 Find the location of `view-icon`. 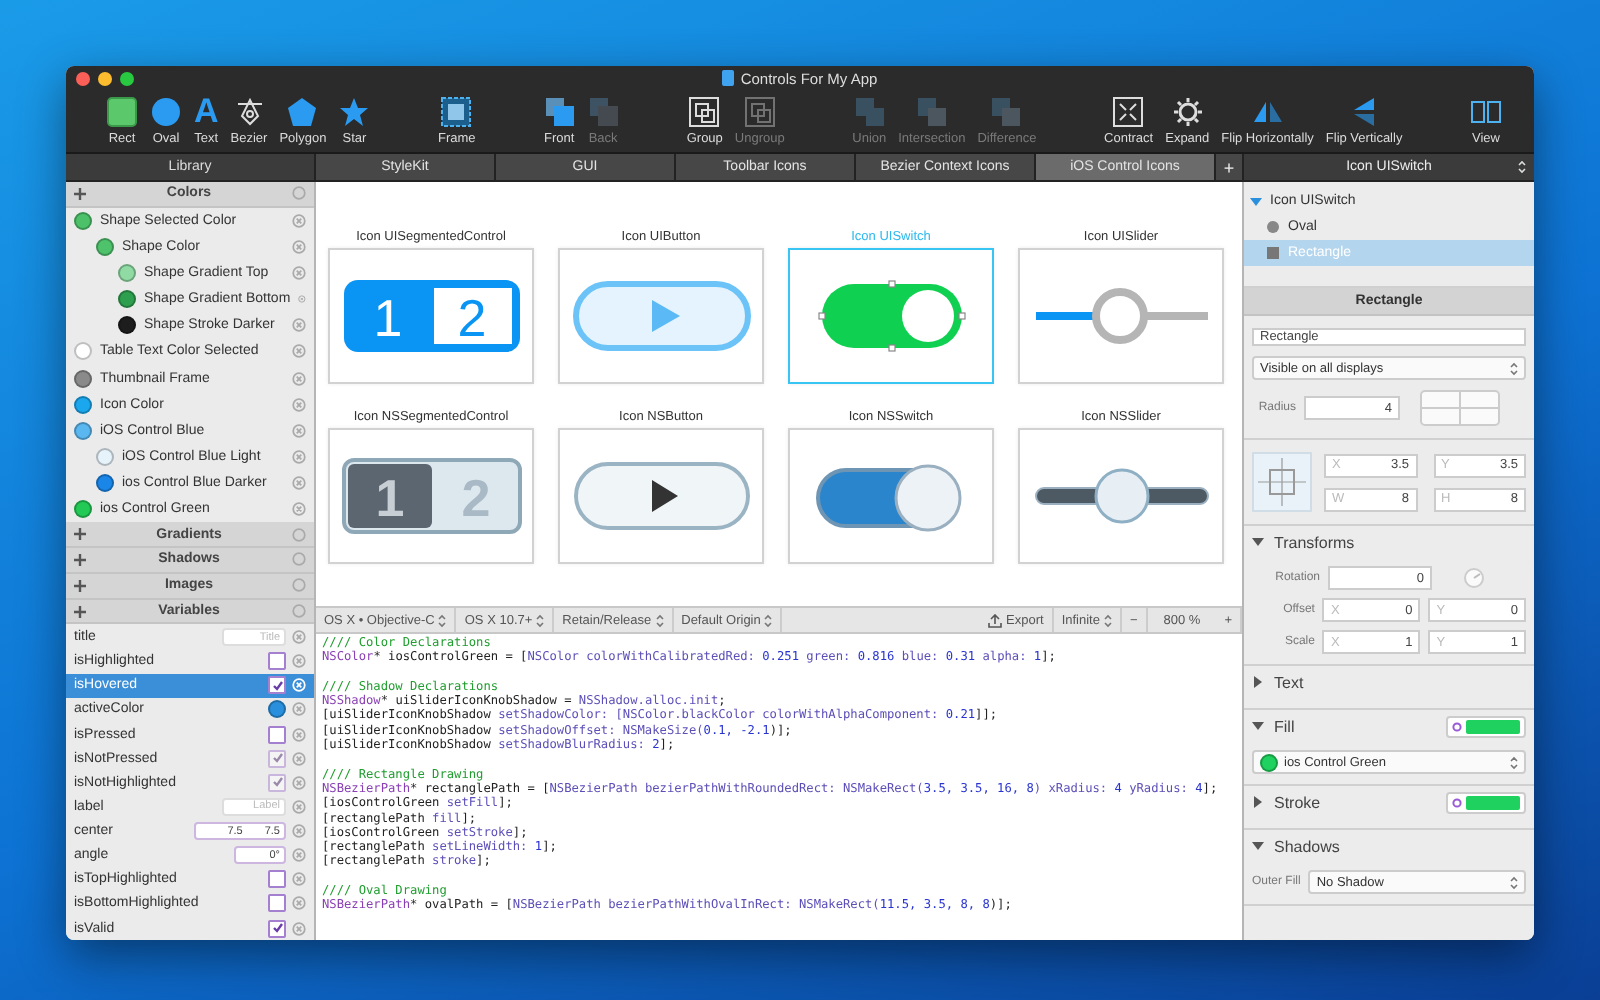

view-icon is located at coordinates (1485, 112).